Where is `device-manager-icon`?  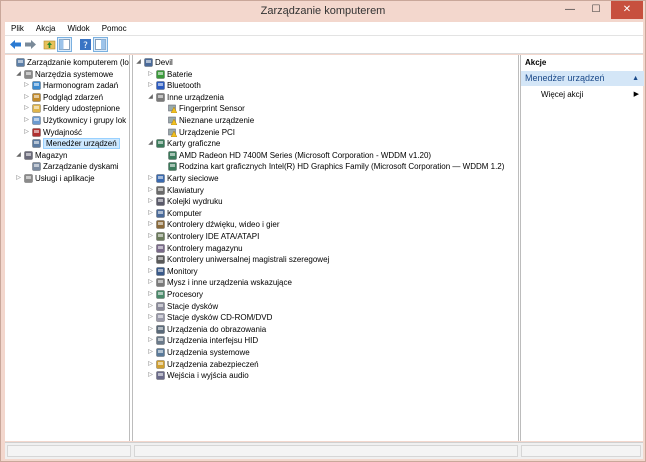
device-manager-icon is located at coordinates (36, 143).